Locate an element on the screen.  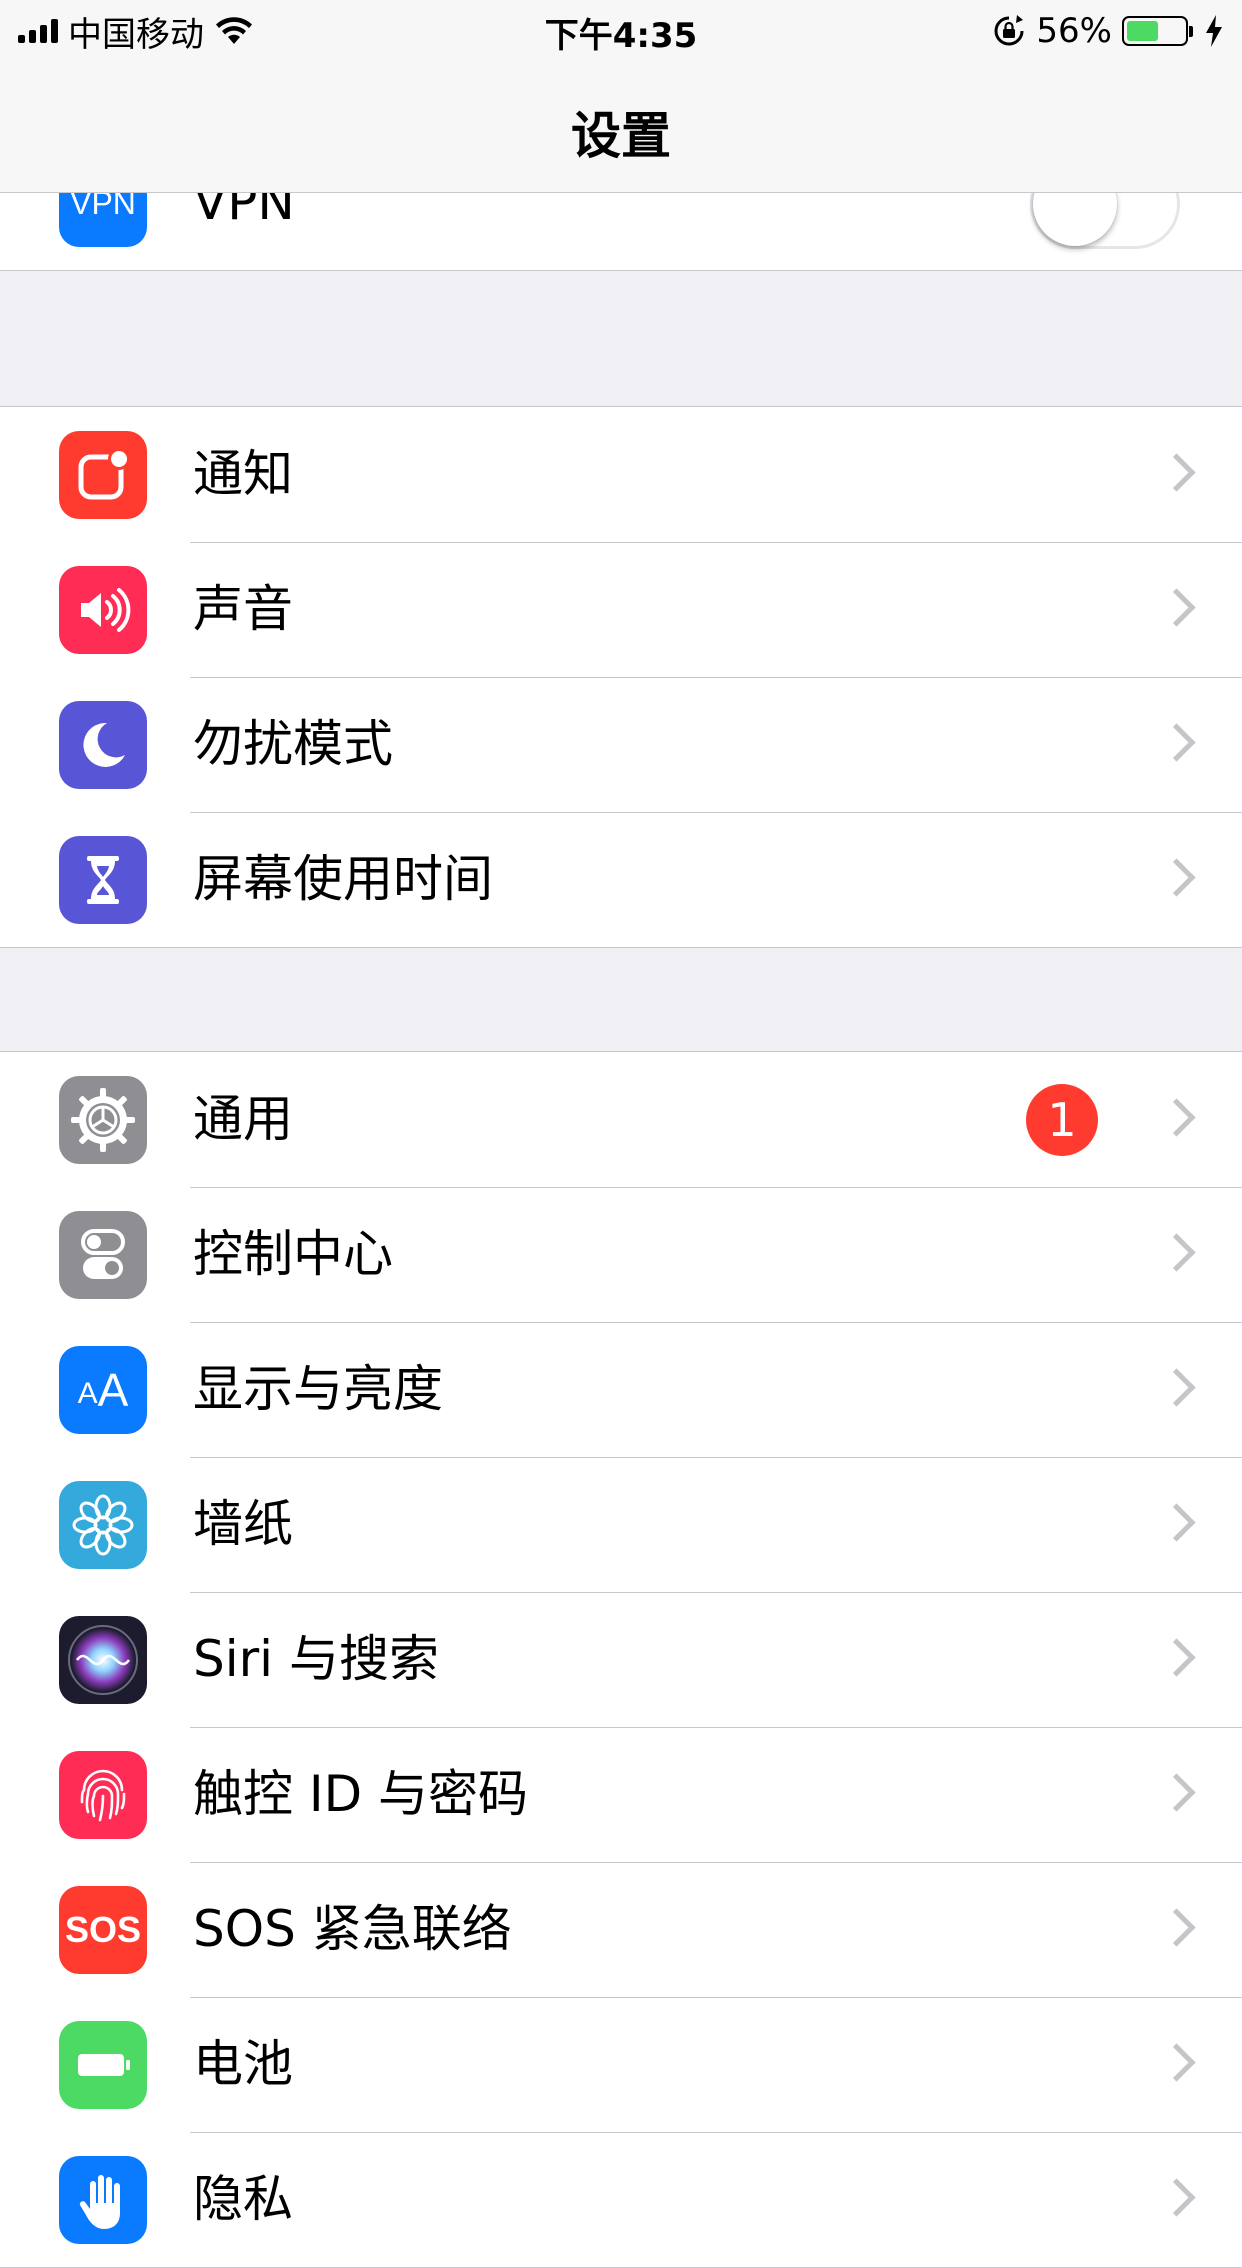
speaker-icon is located at coordinates (103, 610).